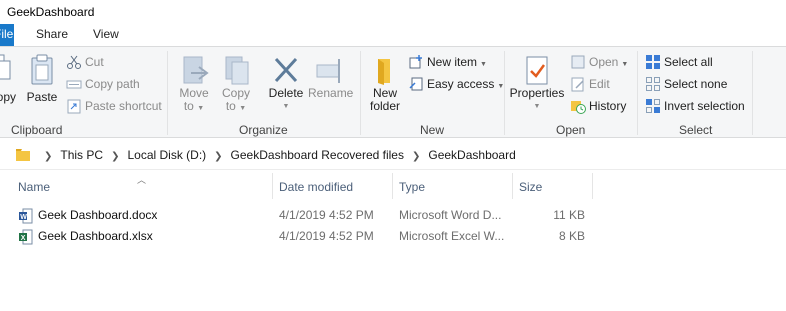 Image resolution: width=786 pixels, height=311 pixels. I want to click on excel-sheet-icon: X, so click(26, 237).